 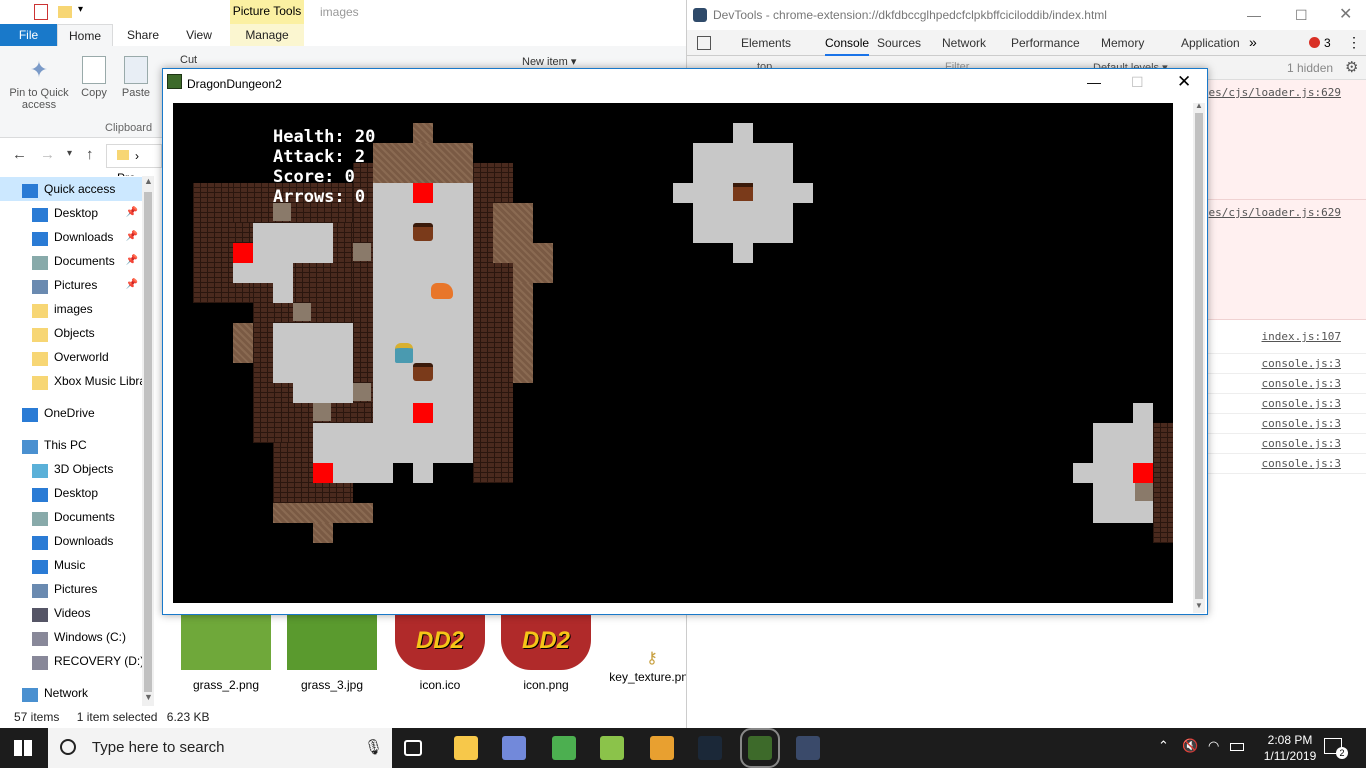 What do you see at coordinates (71, 357) in the screenshot?
I see `nav-item: Overworld` at bounding box center [71, 357].